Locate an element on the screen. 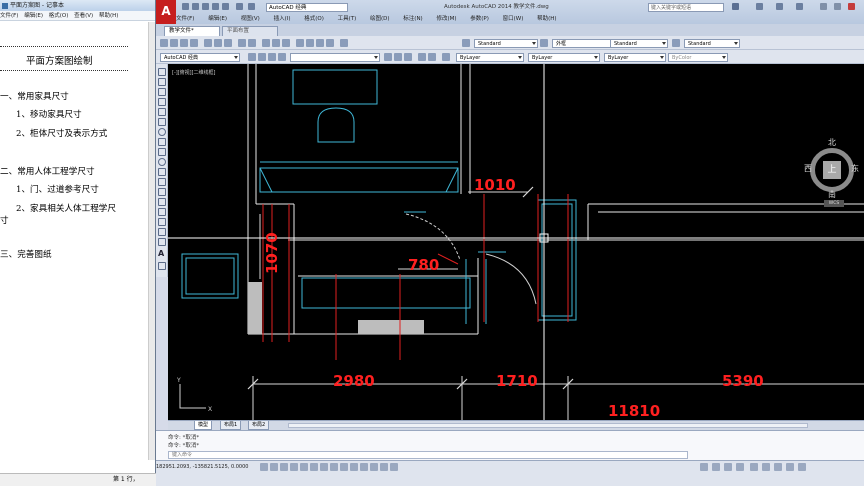  tool-palette-icon is located at coordinates (320, 43).